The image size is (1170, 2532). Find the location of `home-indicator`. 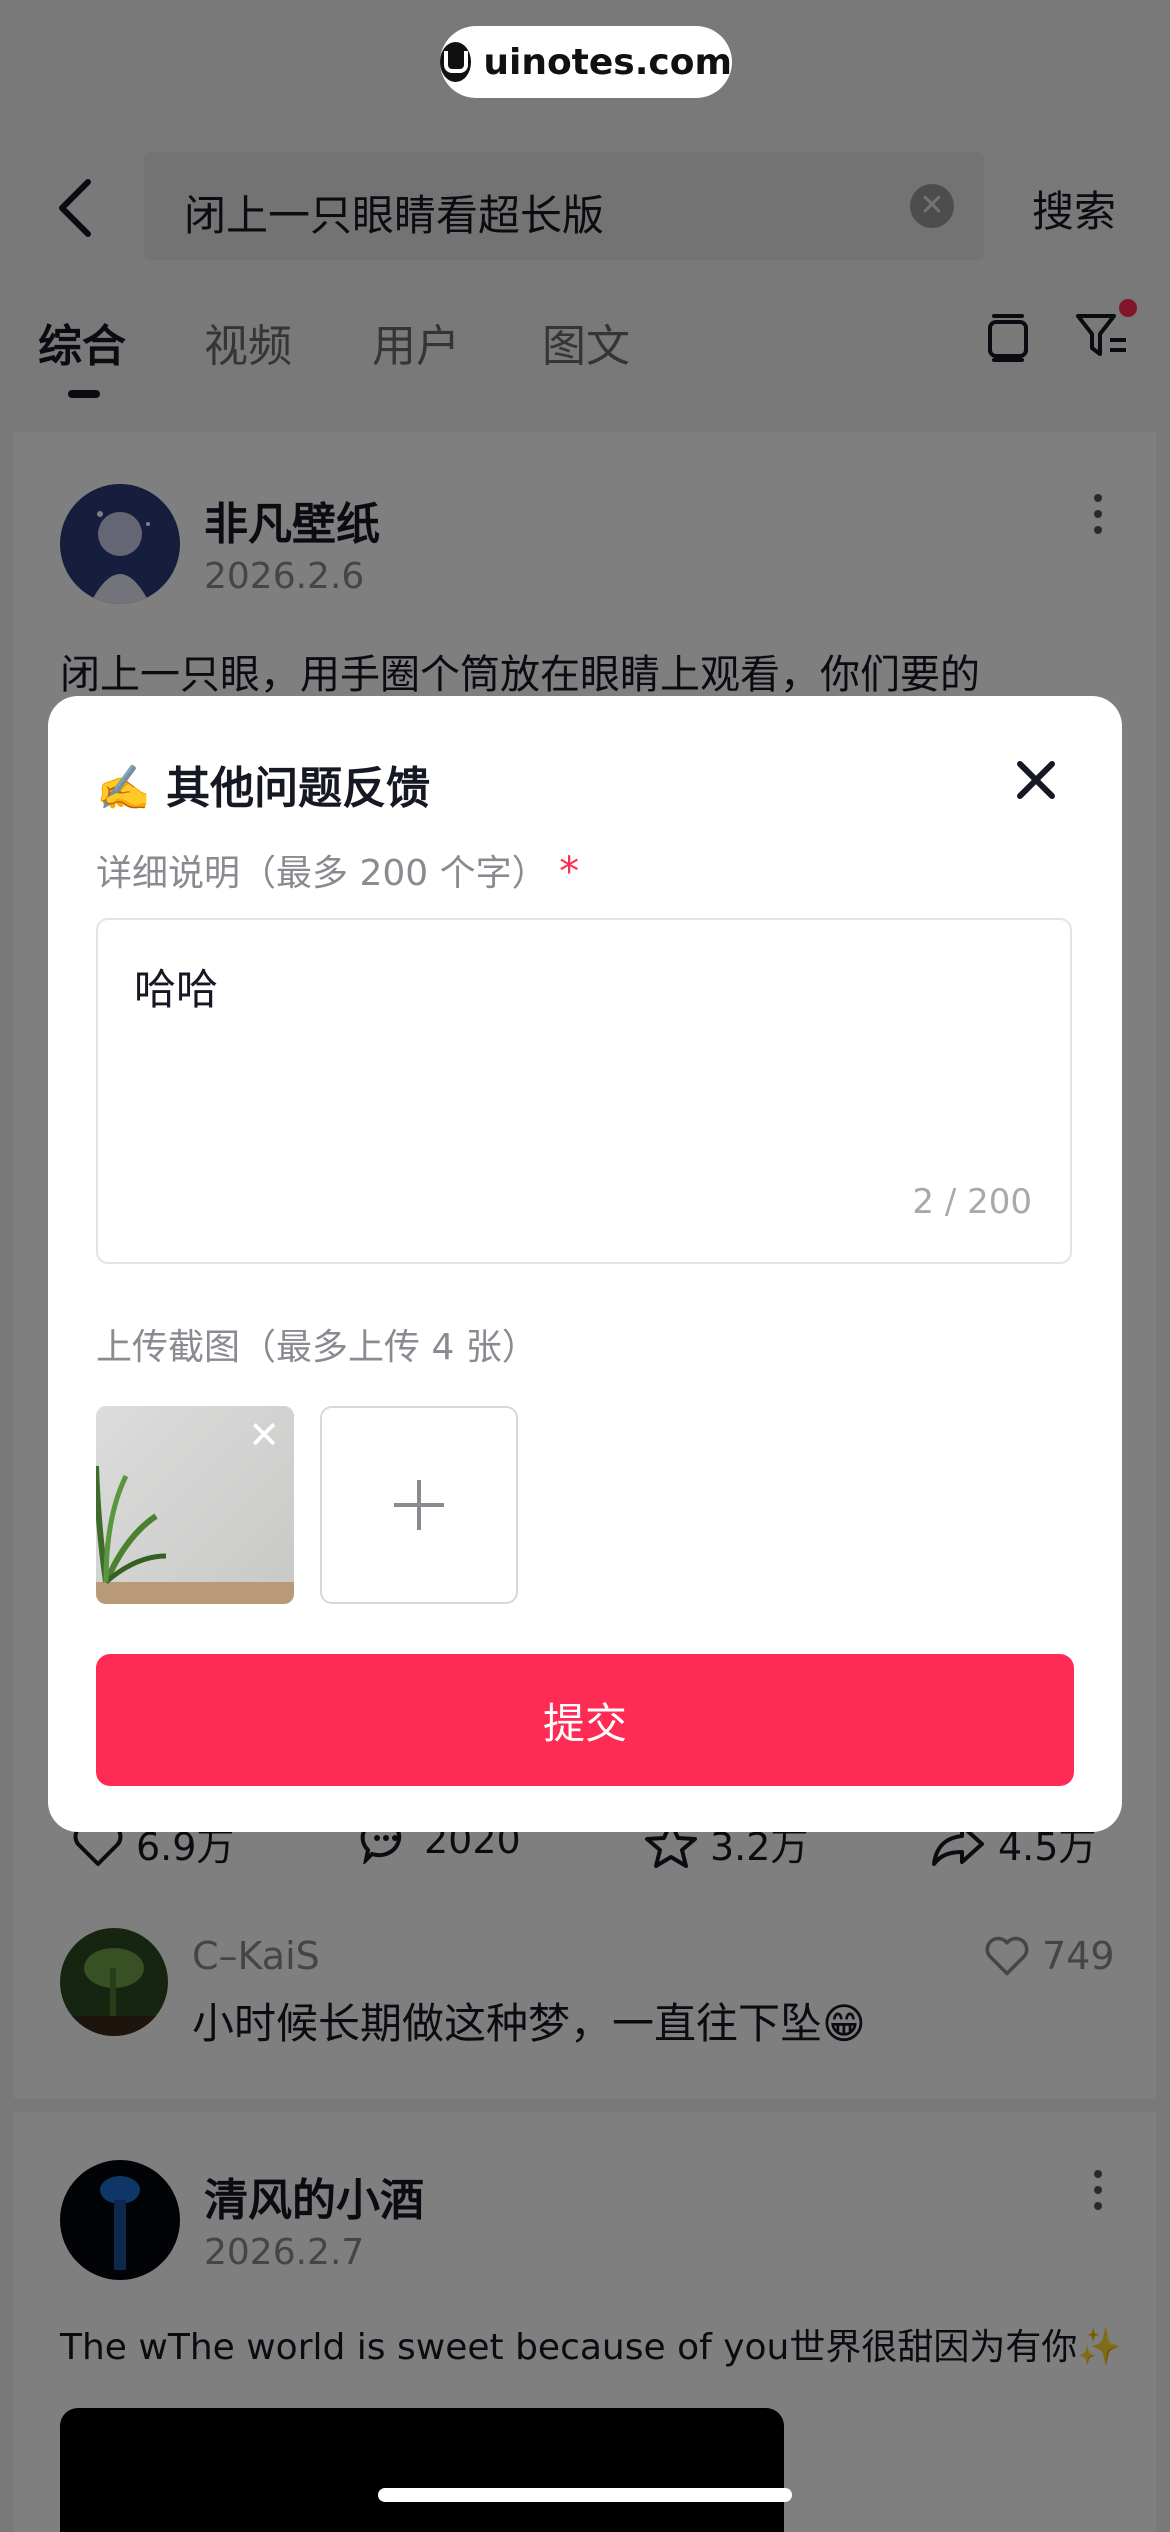

home-indicator is located at coordinates (585, 2495).